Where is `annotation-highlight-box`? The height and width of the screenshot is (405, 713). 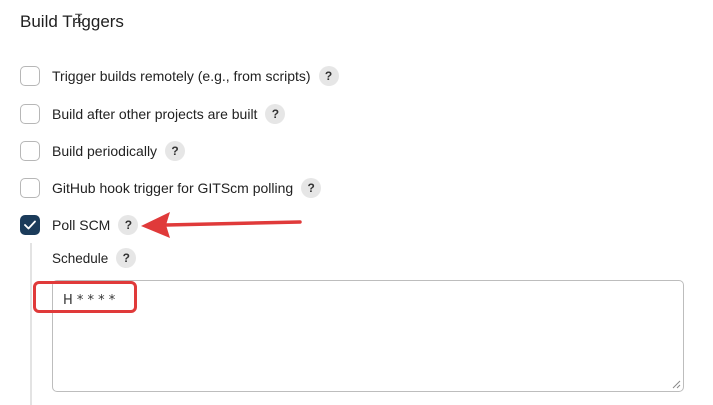 annotation-highlight-box is located at coordinates (85, 297).